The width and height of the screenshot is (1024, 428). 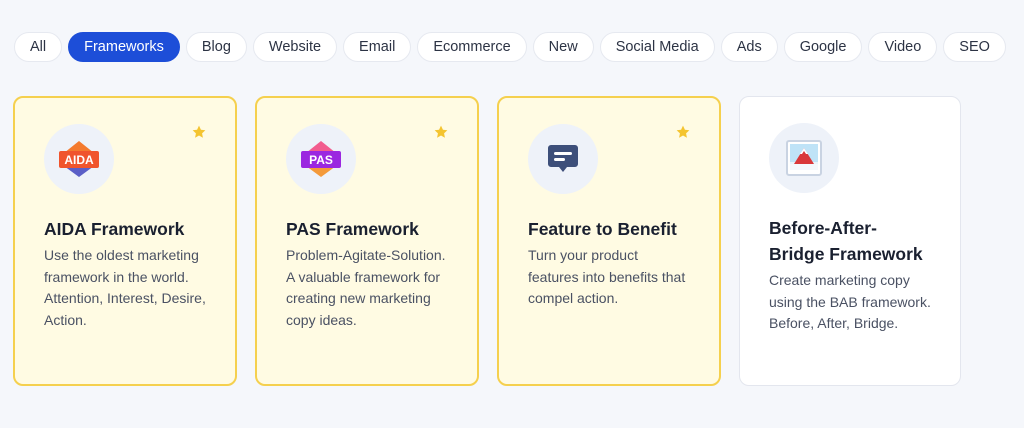 I want to click on picture-icon, so click(x=804, y=158).